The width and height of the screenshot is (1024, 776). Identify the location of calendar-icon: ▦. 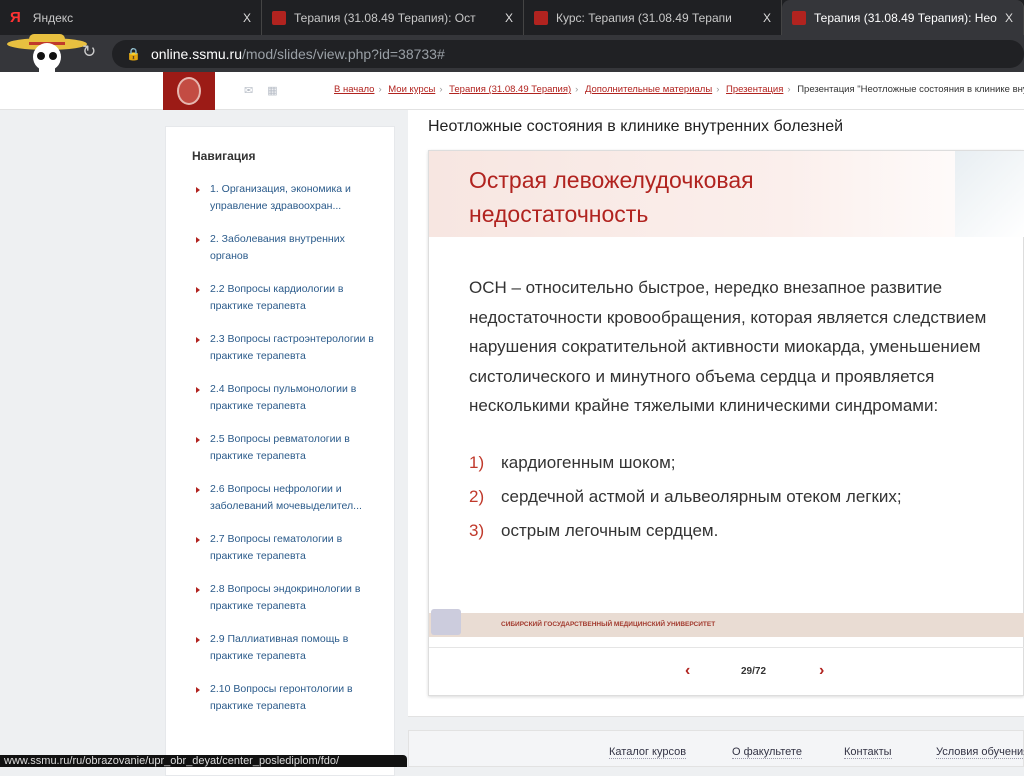
(272, 90).